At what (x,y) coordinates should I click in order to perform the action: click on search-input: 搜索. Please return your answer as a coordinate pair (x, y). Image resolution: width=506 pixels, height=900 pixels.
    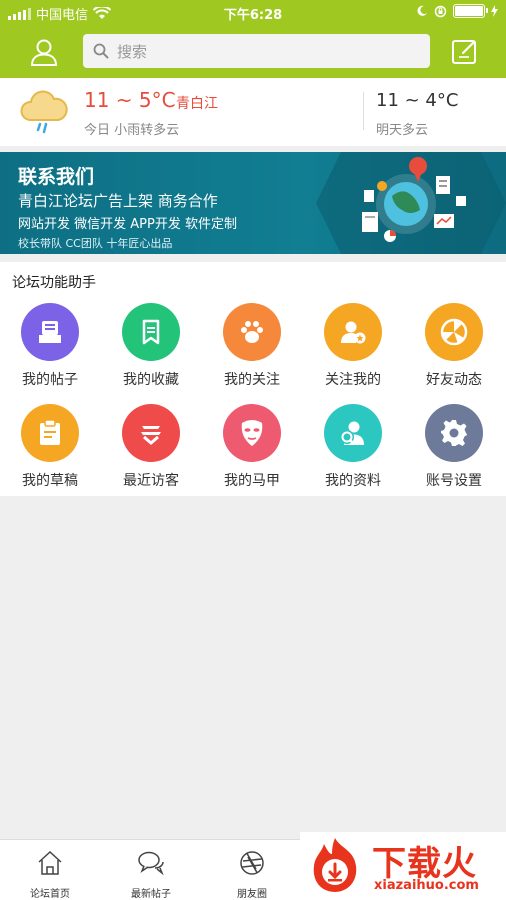
    Looking at the image, I should click on (256, 51).